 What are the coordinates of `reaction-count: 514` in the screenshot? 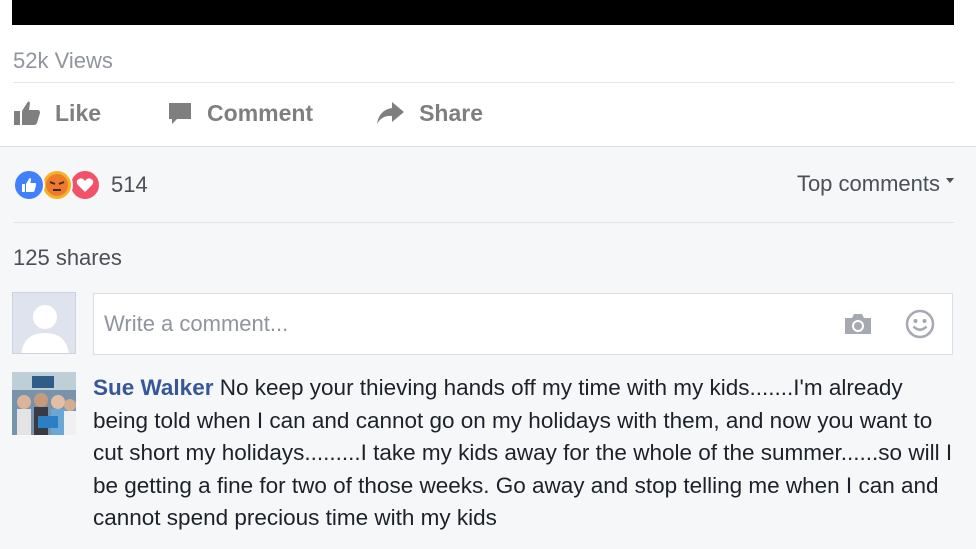 It's located at (129, 184).